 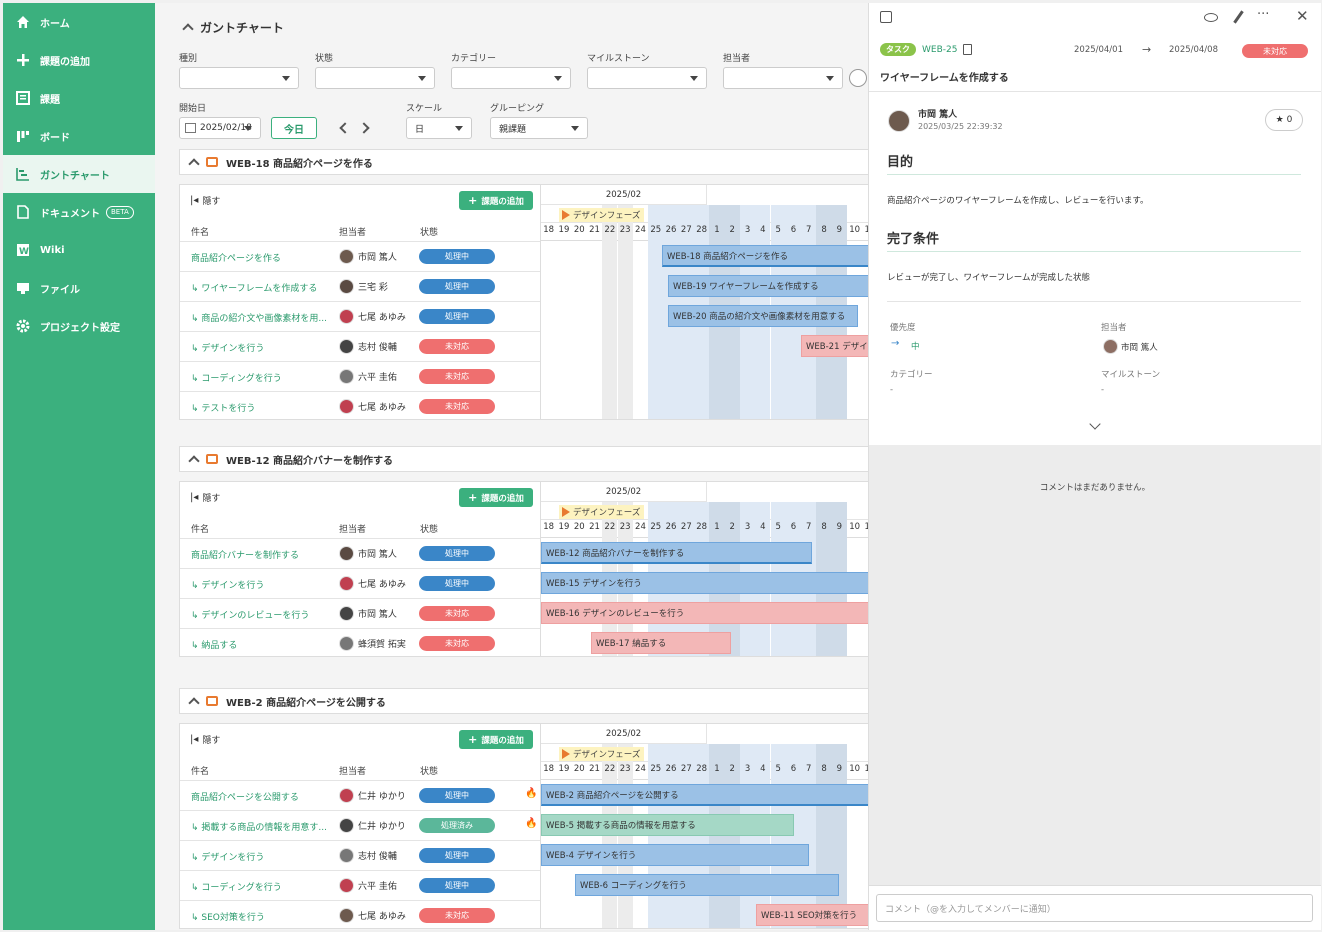 I want to click on status-badge: 処理済み, so click(x=457, y=825).